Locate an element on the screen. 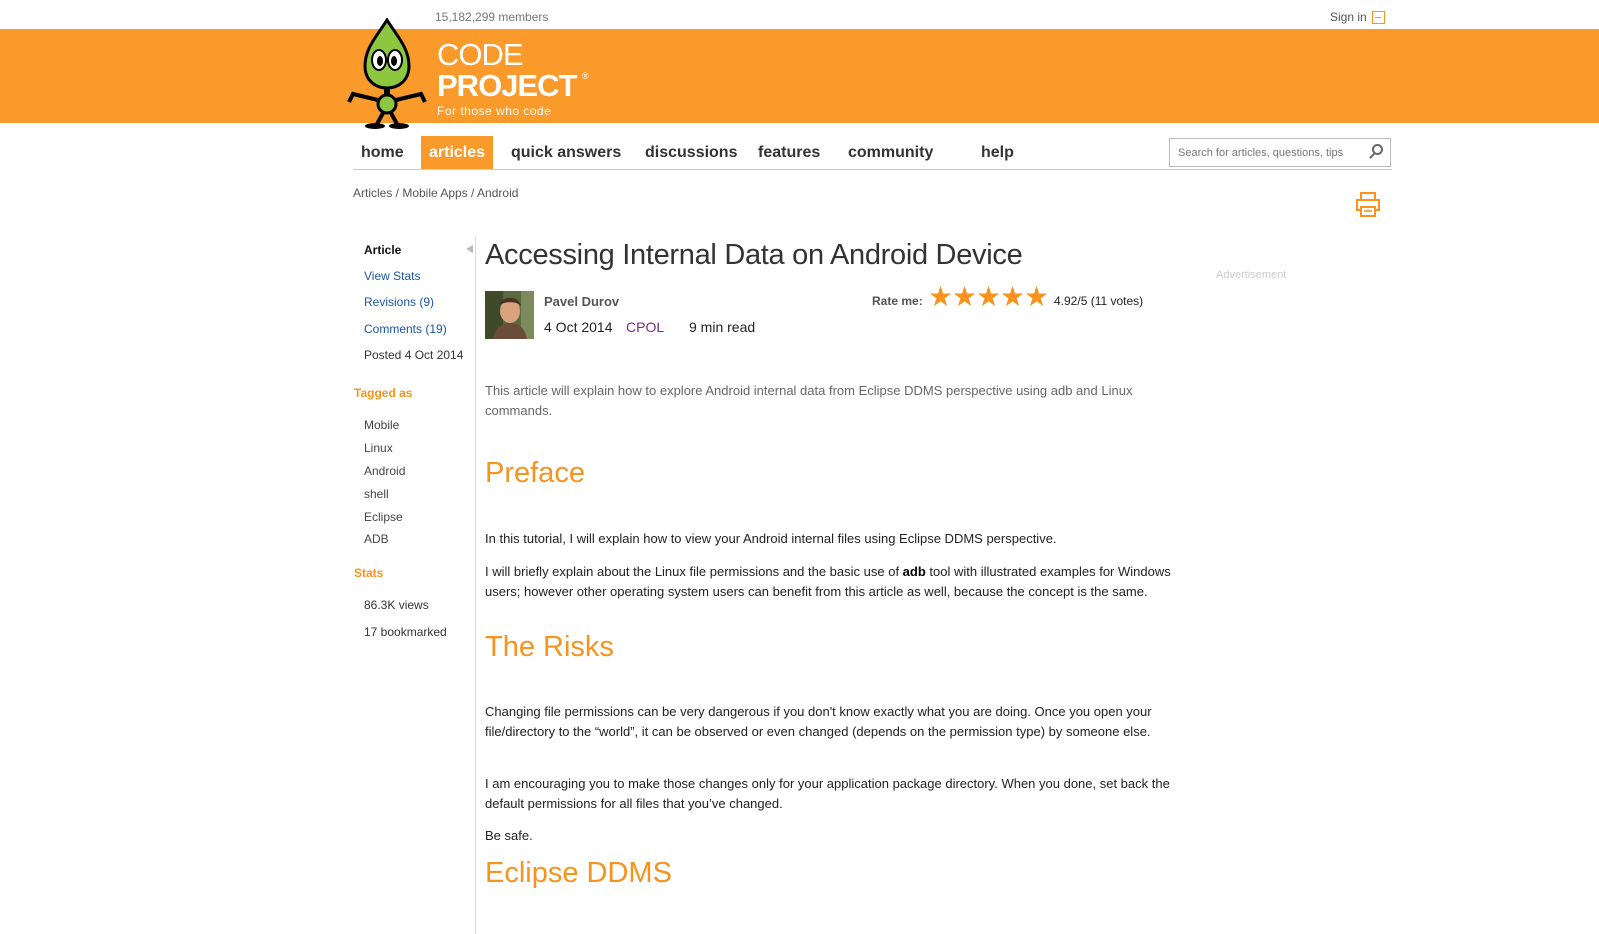  breadcrumb: Articles / Mobile Apps / Android is located at coordinates (435, 193).